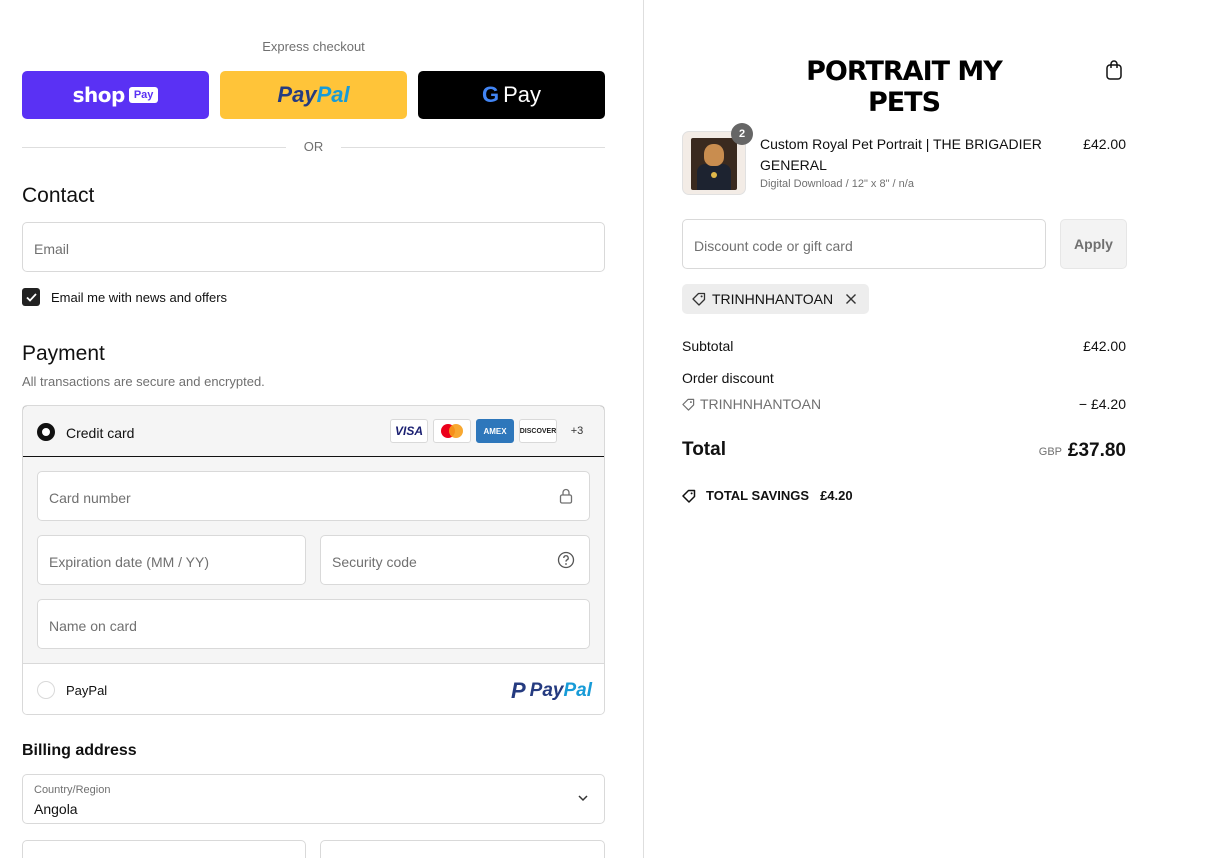  What do you see at coordinates (761, 404) in the screenshot?
I see `discount-code-text: TRINHNHANTOAN` at bounding box center [761, 404].